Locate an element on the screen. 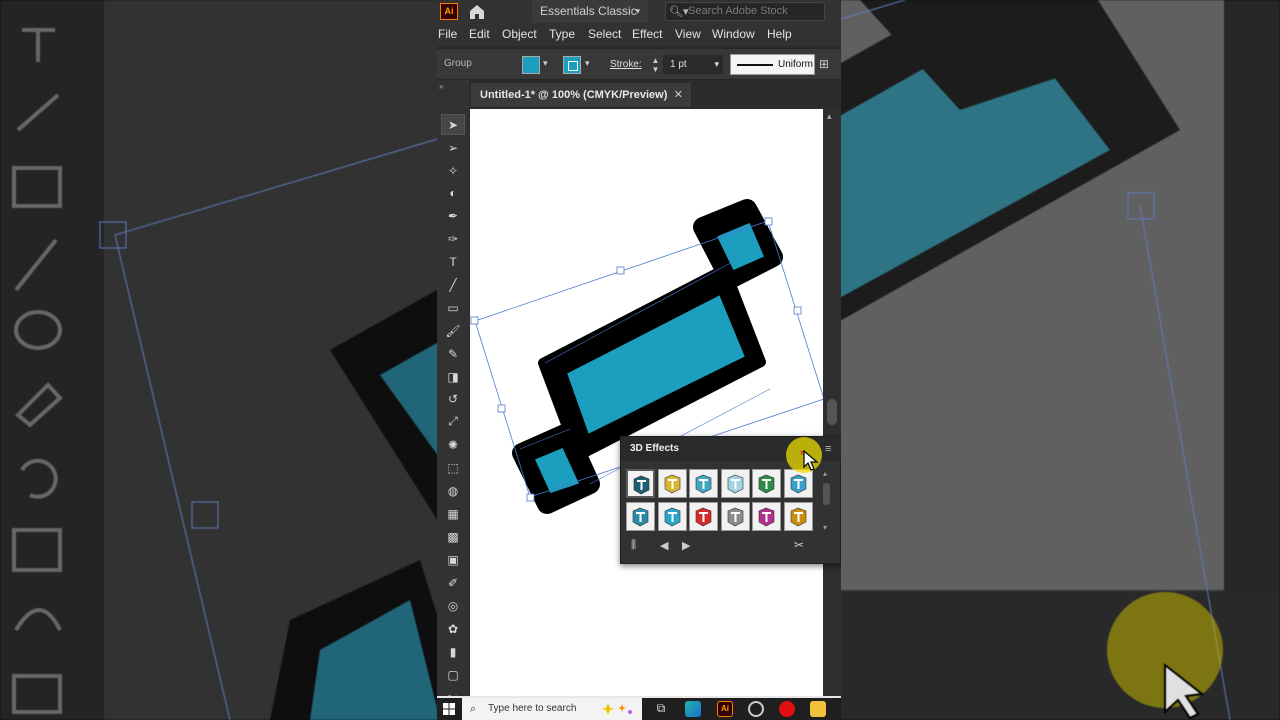  collapse-panel-icon: » is located at coordinates (441, 86).